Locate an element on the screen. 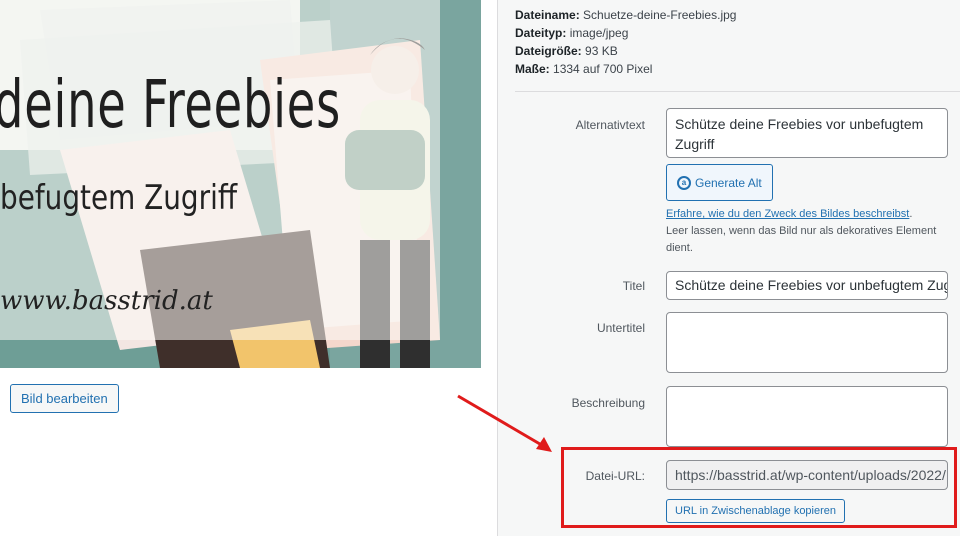 The image size is (960, 536). filetype-row: Dateityp: image/jpeg is located at coordinates (572, 33).